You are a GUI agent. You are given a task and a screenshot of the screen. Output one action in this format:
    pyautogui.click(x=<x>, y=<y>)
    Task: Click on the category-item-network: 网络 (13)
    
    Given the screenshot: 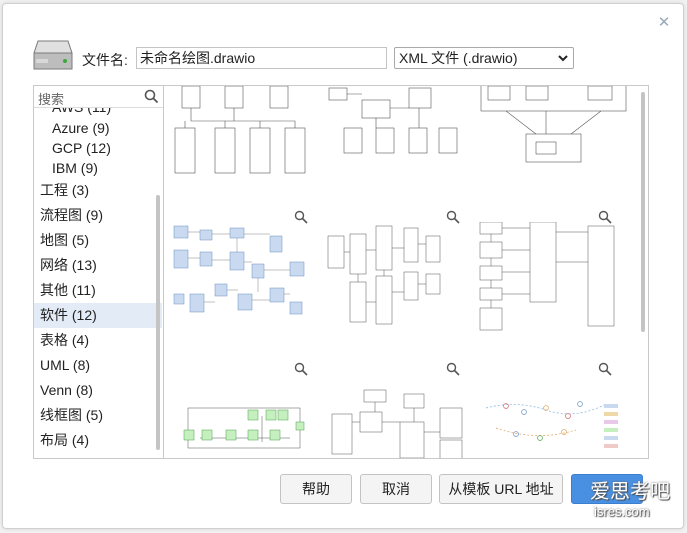 What is the action you would take?
    pyautogui.click(x=98, y=265)
    